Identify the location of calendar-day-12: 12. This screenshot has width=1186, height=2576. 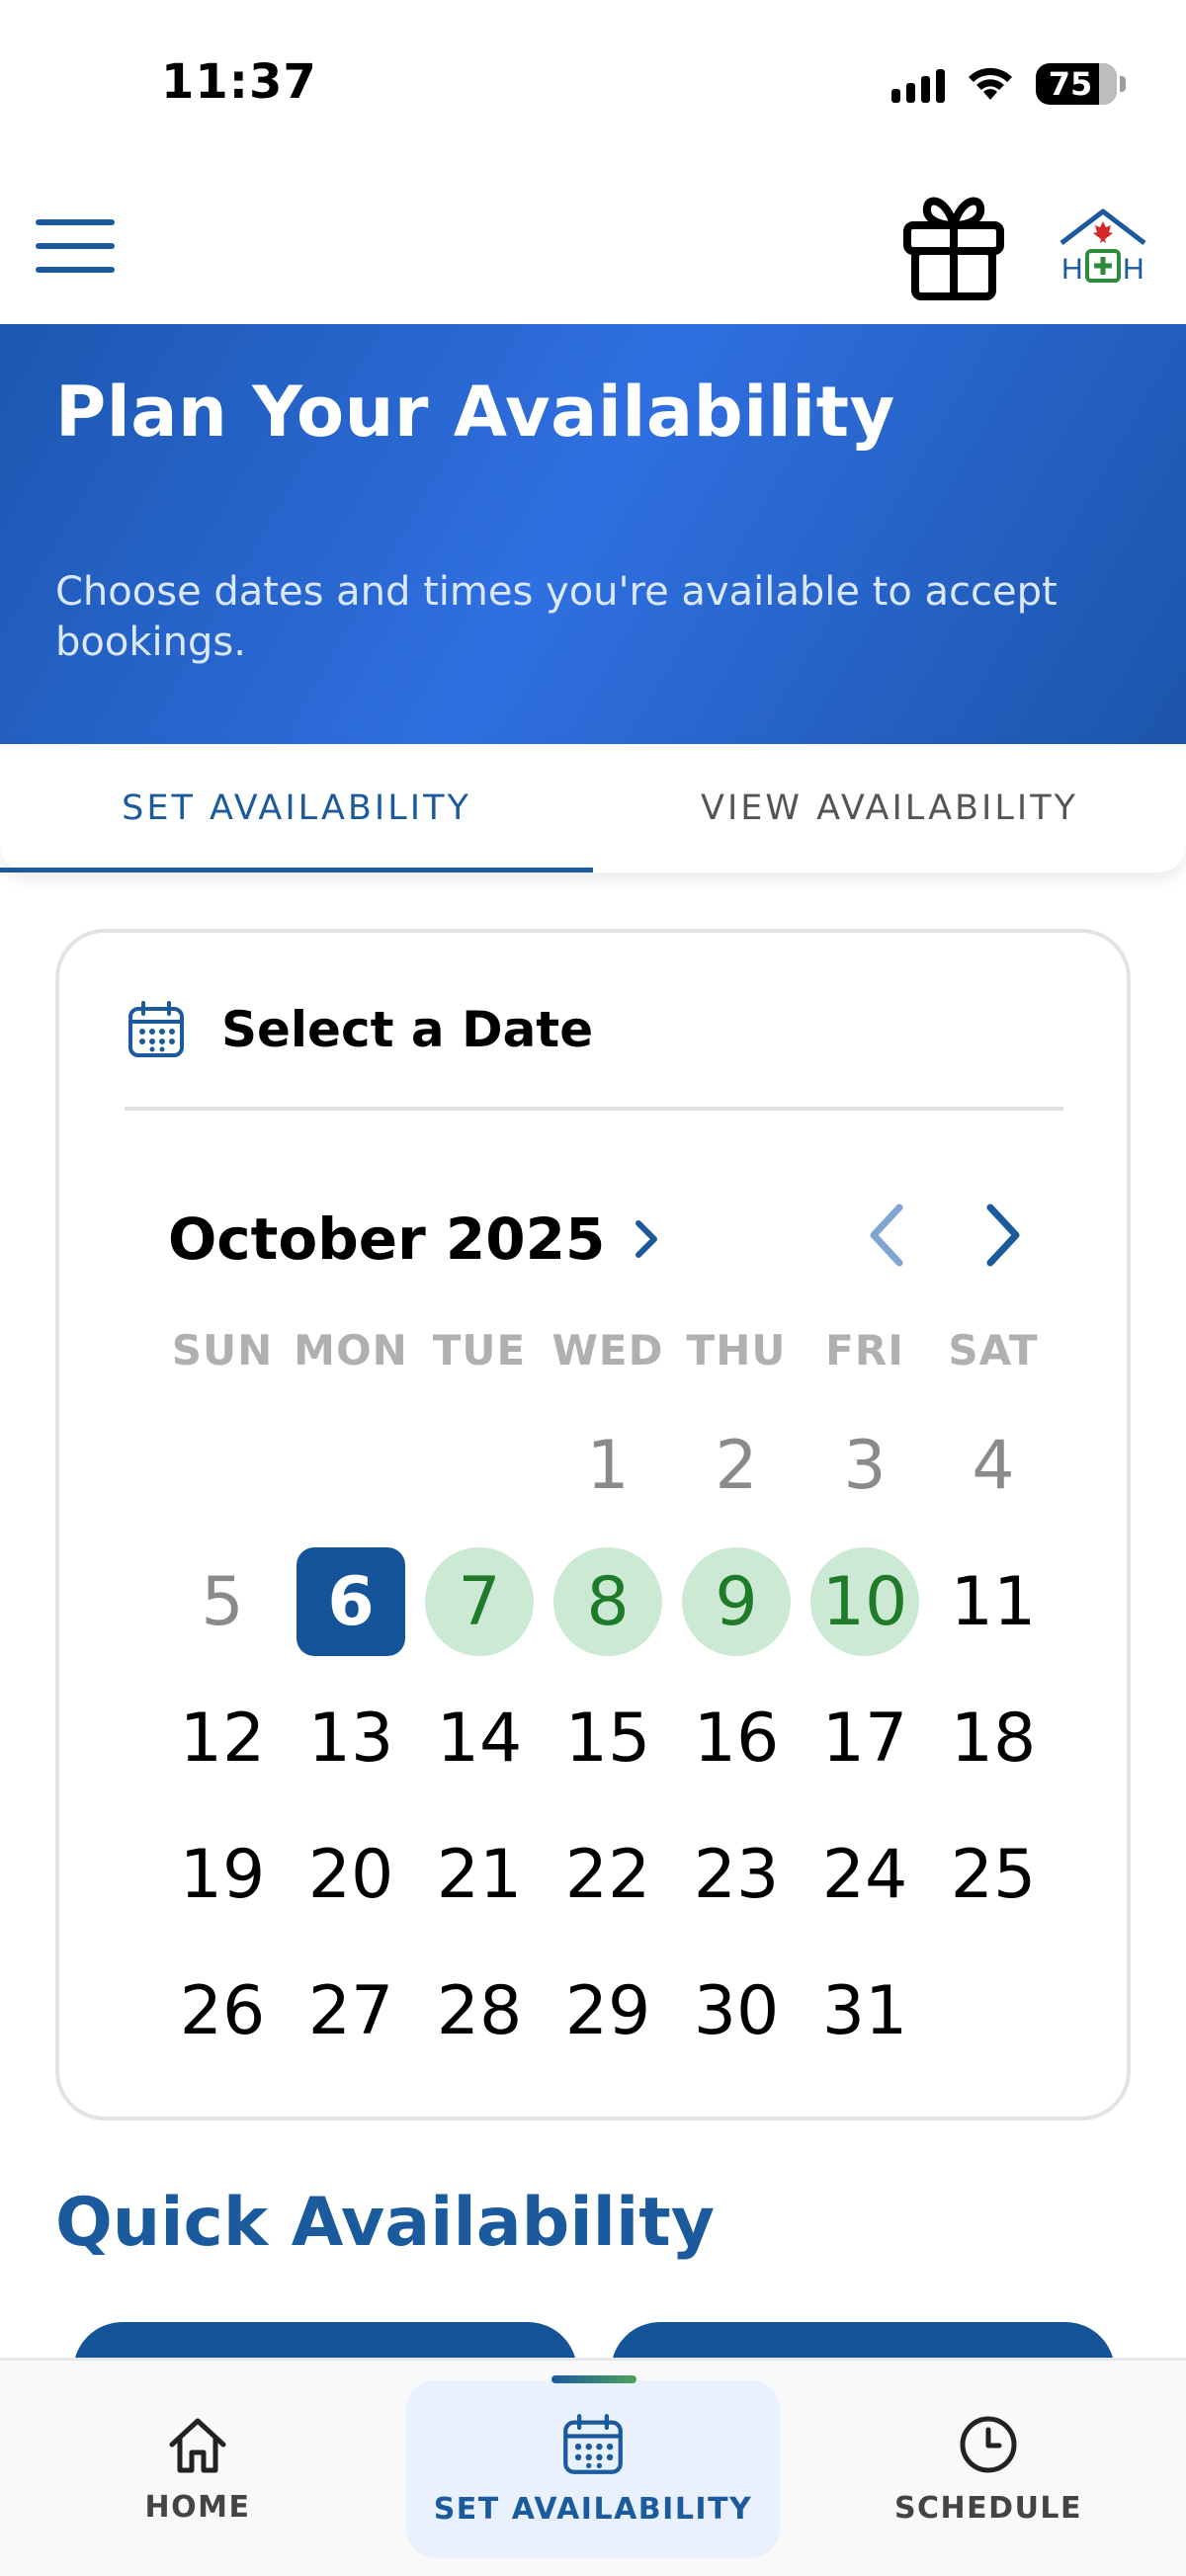
(222, 1738).